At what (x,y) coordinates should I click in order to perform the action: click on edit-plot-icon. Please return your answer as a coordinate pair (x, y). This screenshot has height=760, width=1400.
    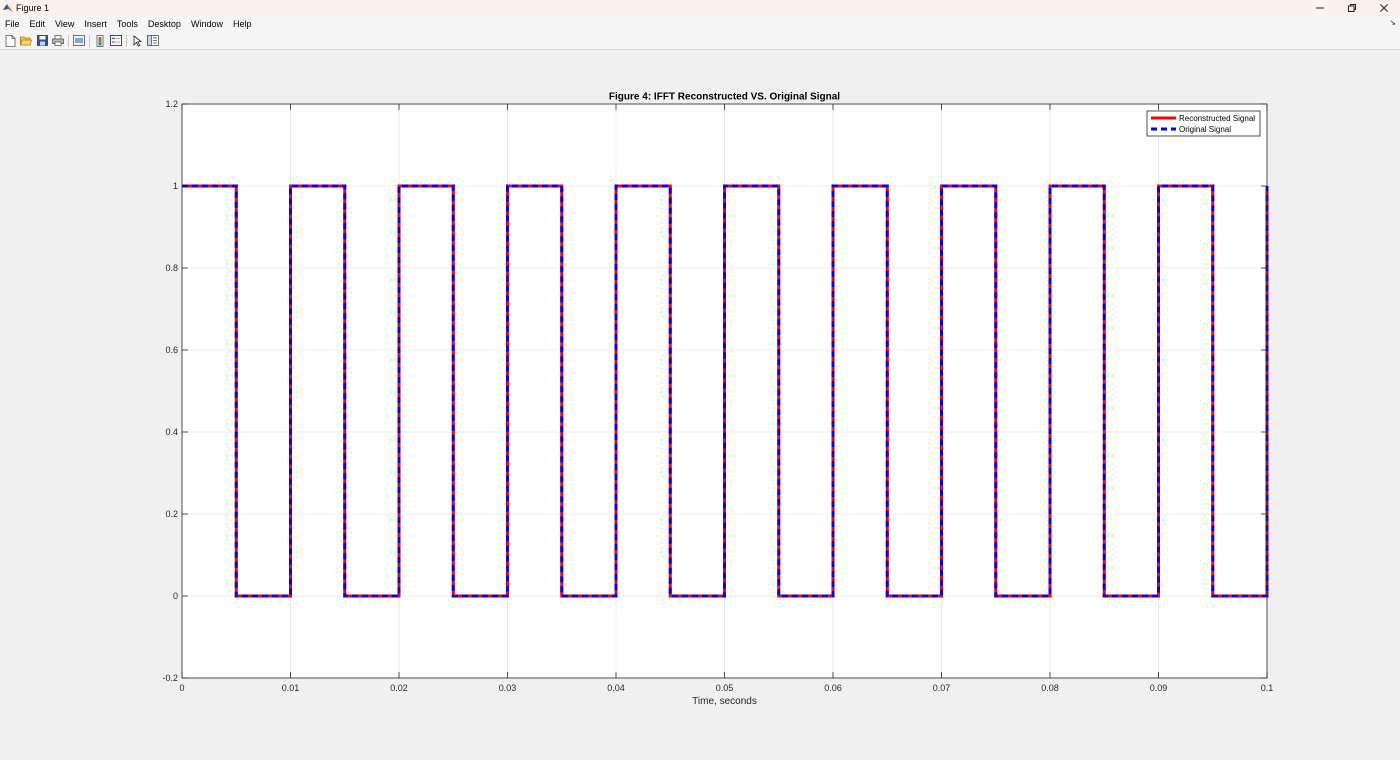
    Looking at the image, I should click on (137, 40).